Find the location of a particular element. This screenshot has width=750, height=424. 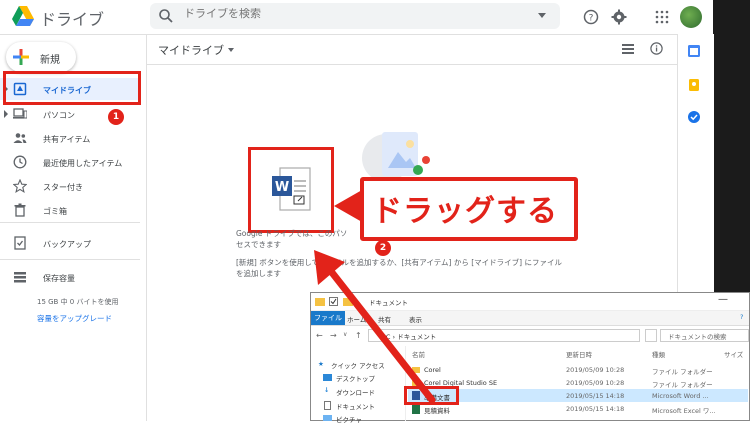

clock-icon is located at coordinates (20, 162).